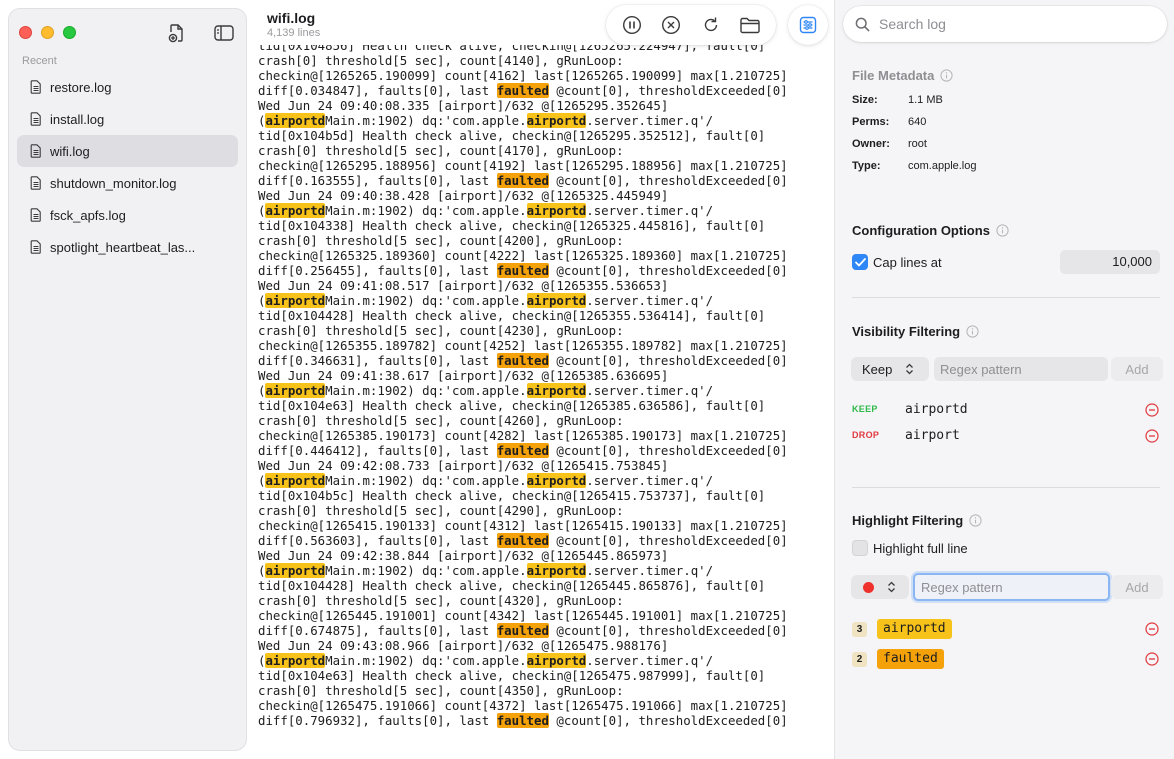 This screenshot has height=759, width=1174. I want to click on highlight-color-select, so click(880, 587).